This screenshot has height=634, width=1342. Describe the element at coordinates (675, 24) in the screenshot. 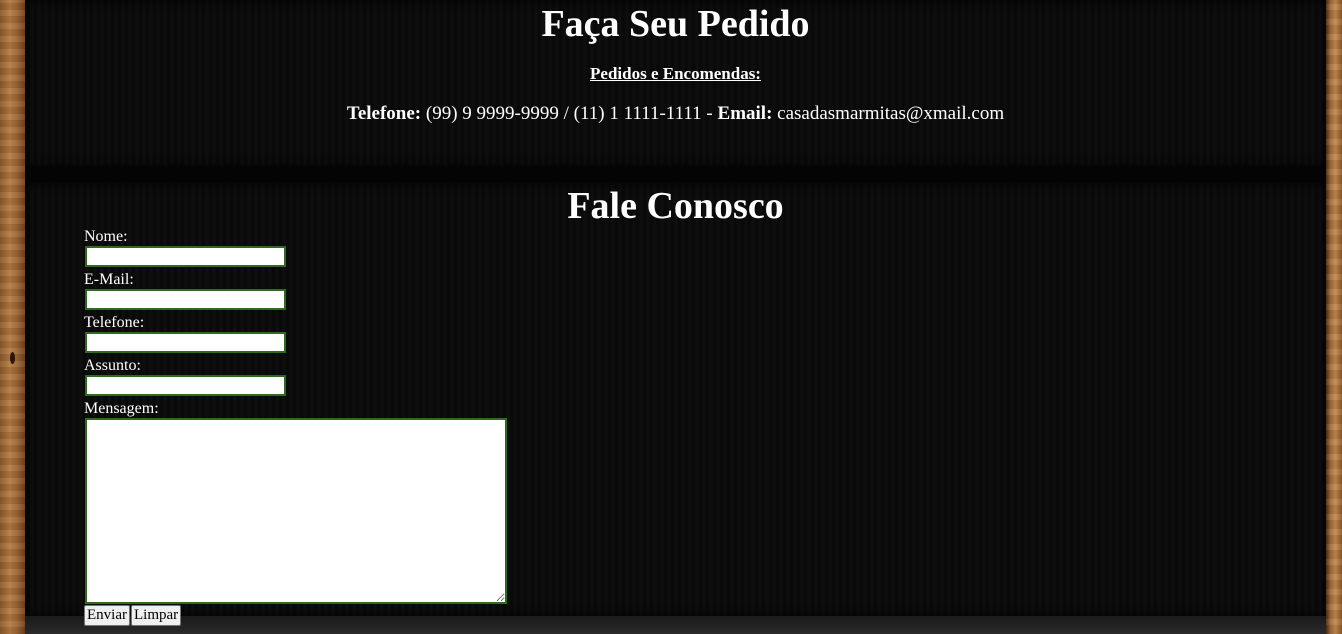

I see `order-title: Faça Seu Pedido` at that location.